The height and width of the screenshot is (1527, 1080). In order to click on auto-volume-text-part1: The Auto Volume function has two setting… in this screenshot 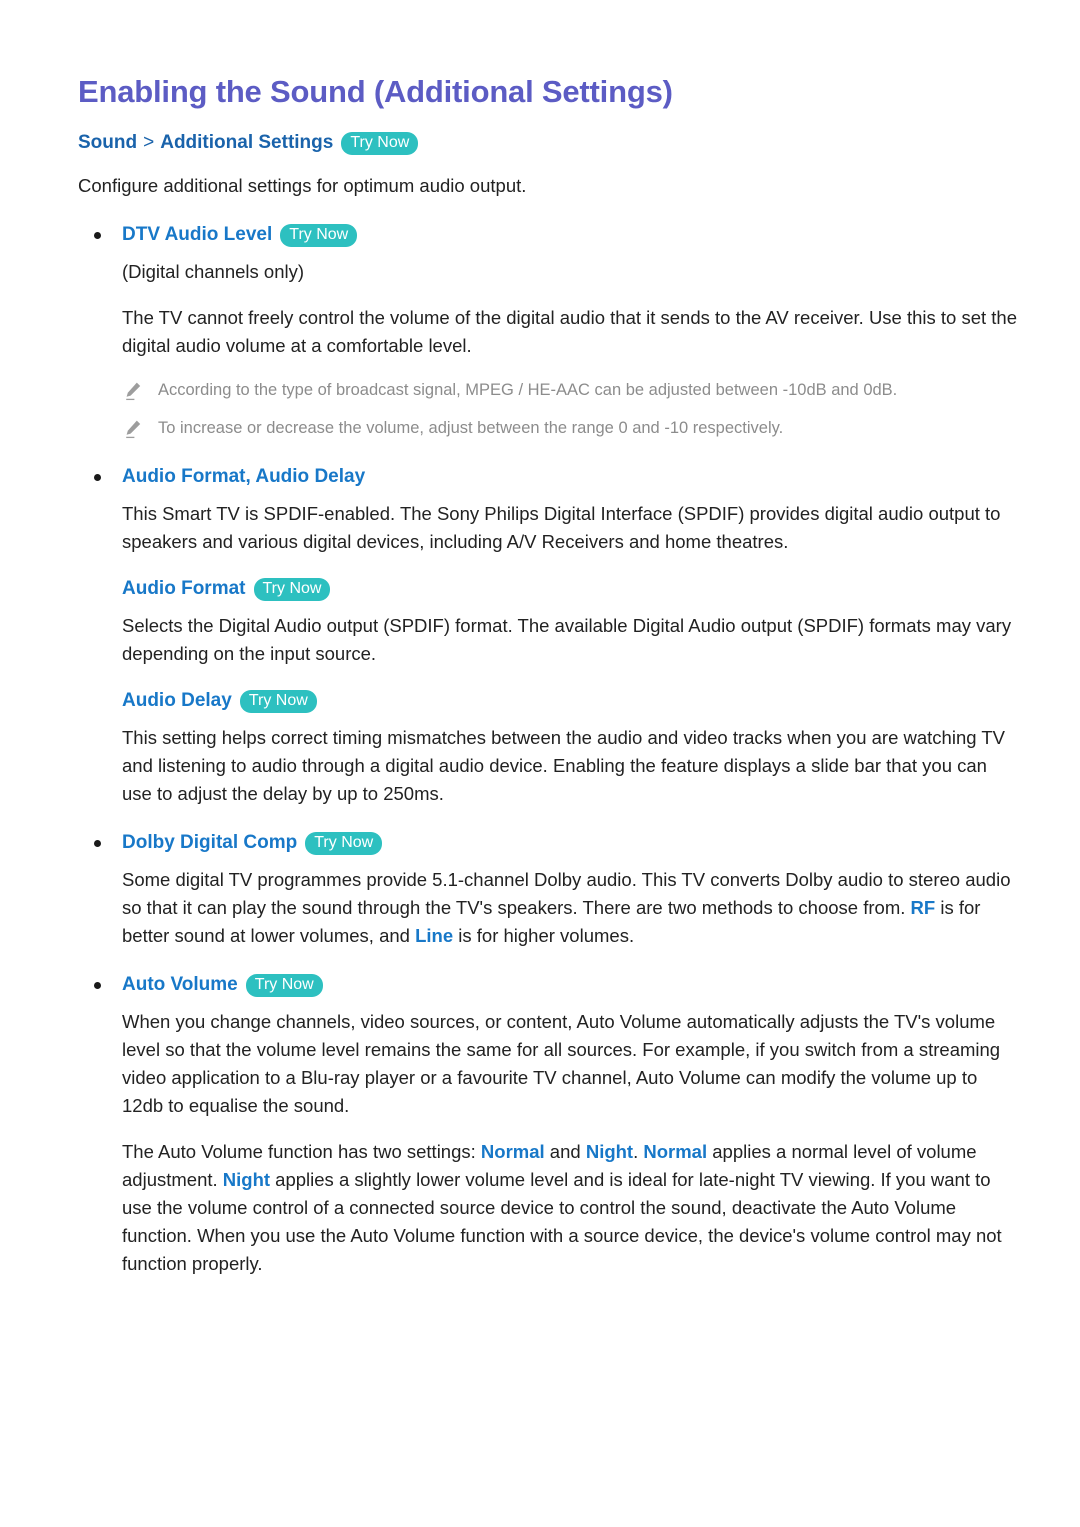, I will do `click(301, 1151)`.